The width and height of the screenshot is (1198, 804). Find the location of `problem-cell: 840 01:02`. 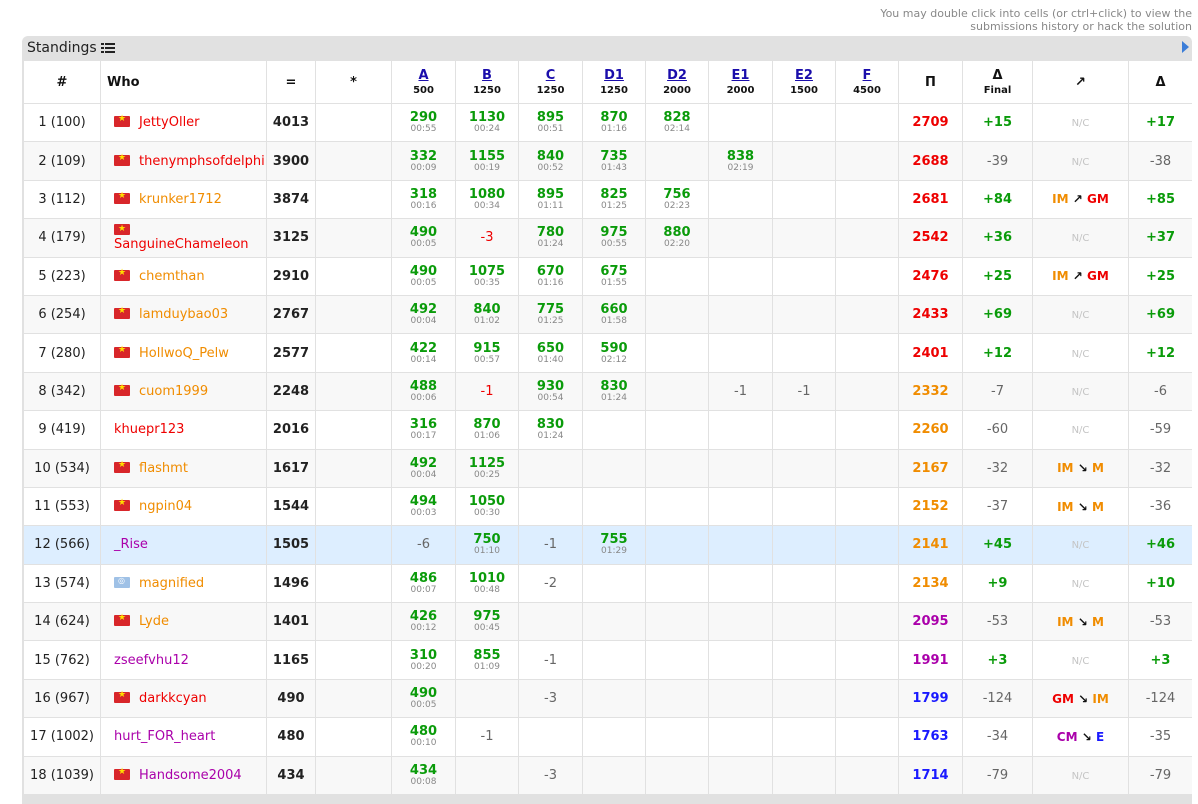

problem-cell: 840 01:02 is located at coordinates (487, 314).